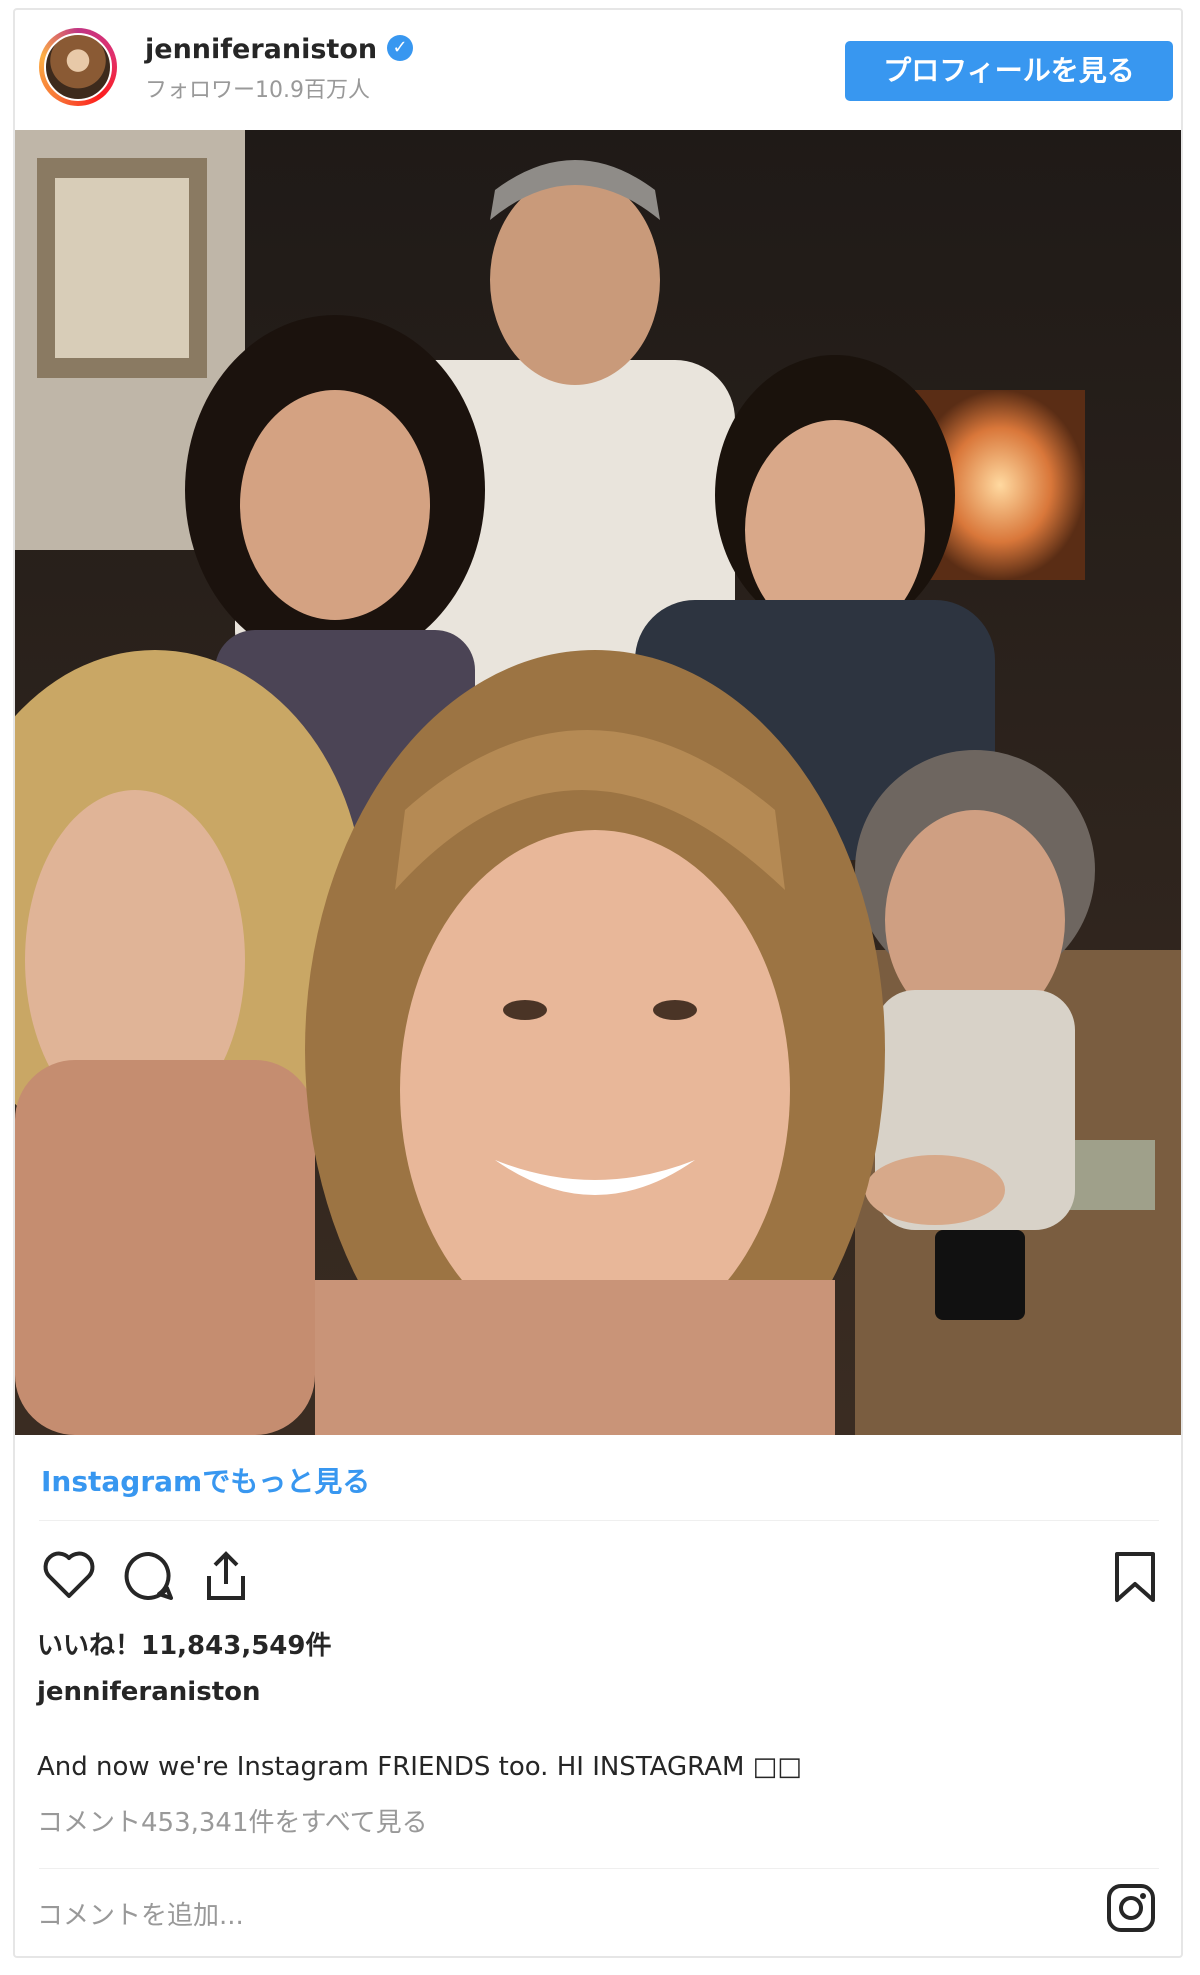 This screenshot has height=1975, width=1200. Describe the element at coordinates (226, 1578) in the screenshot. I see `share-icon` at that location.